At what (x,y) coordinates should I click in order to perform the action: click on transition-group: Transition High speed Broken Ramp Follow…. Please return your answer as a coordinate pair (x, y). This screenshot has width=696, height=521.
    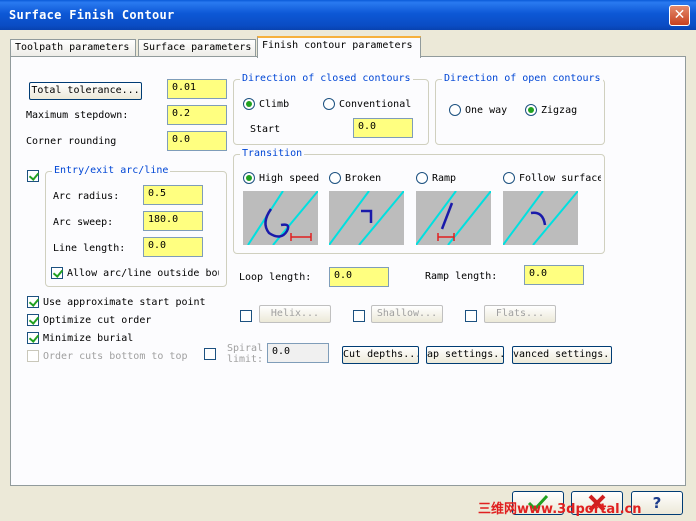
    Looking at the image, I should click on (419, 201).